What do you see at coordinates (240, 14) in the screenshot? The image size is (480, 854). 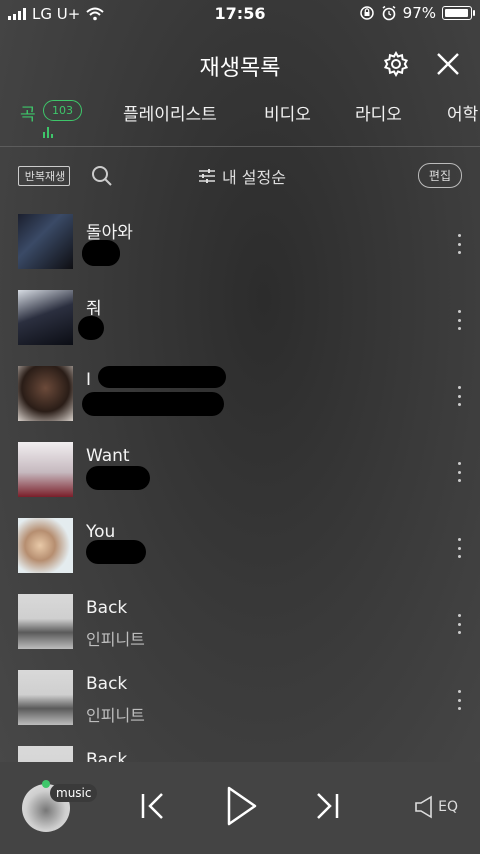 I see `status-bar: LG U+ 17:56 97%` at bounding box center [240, 14].